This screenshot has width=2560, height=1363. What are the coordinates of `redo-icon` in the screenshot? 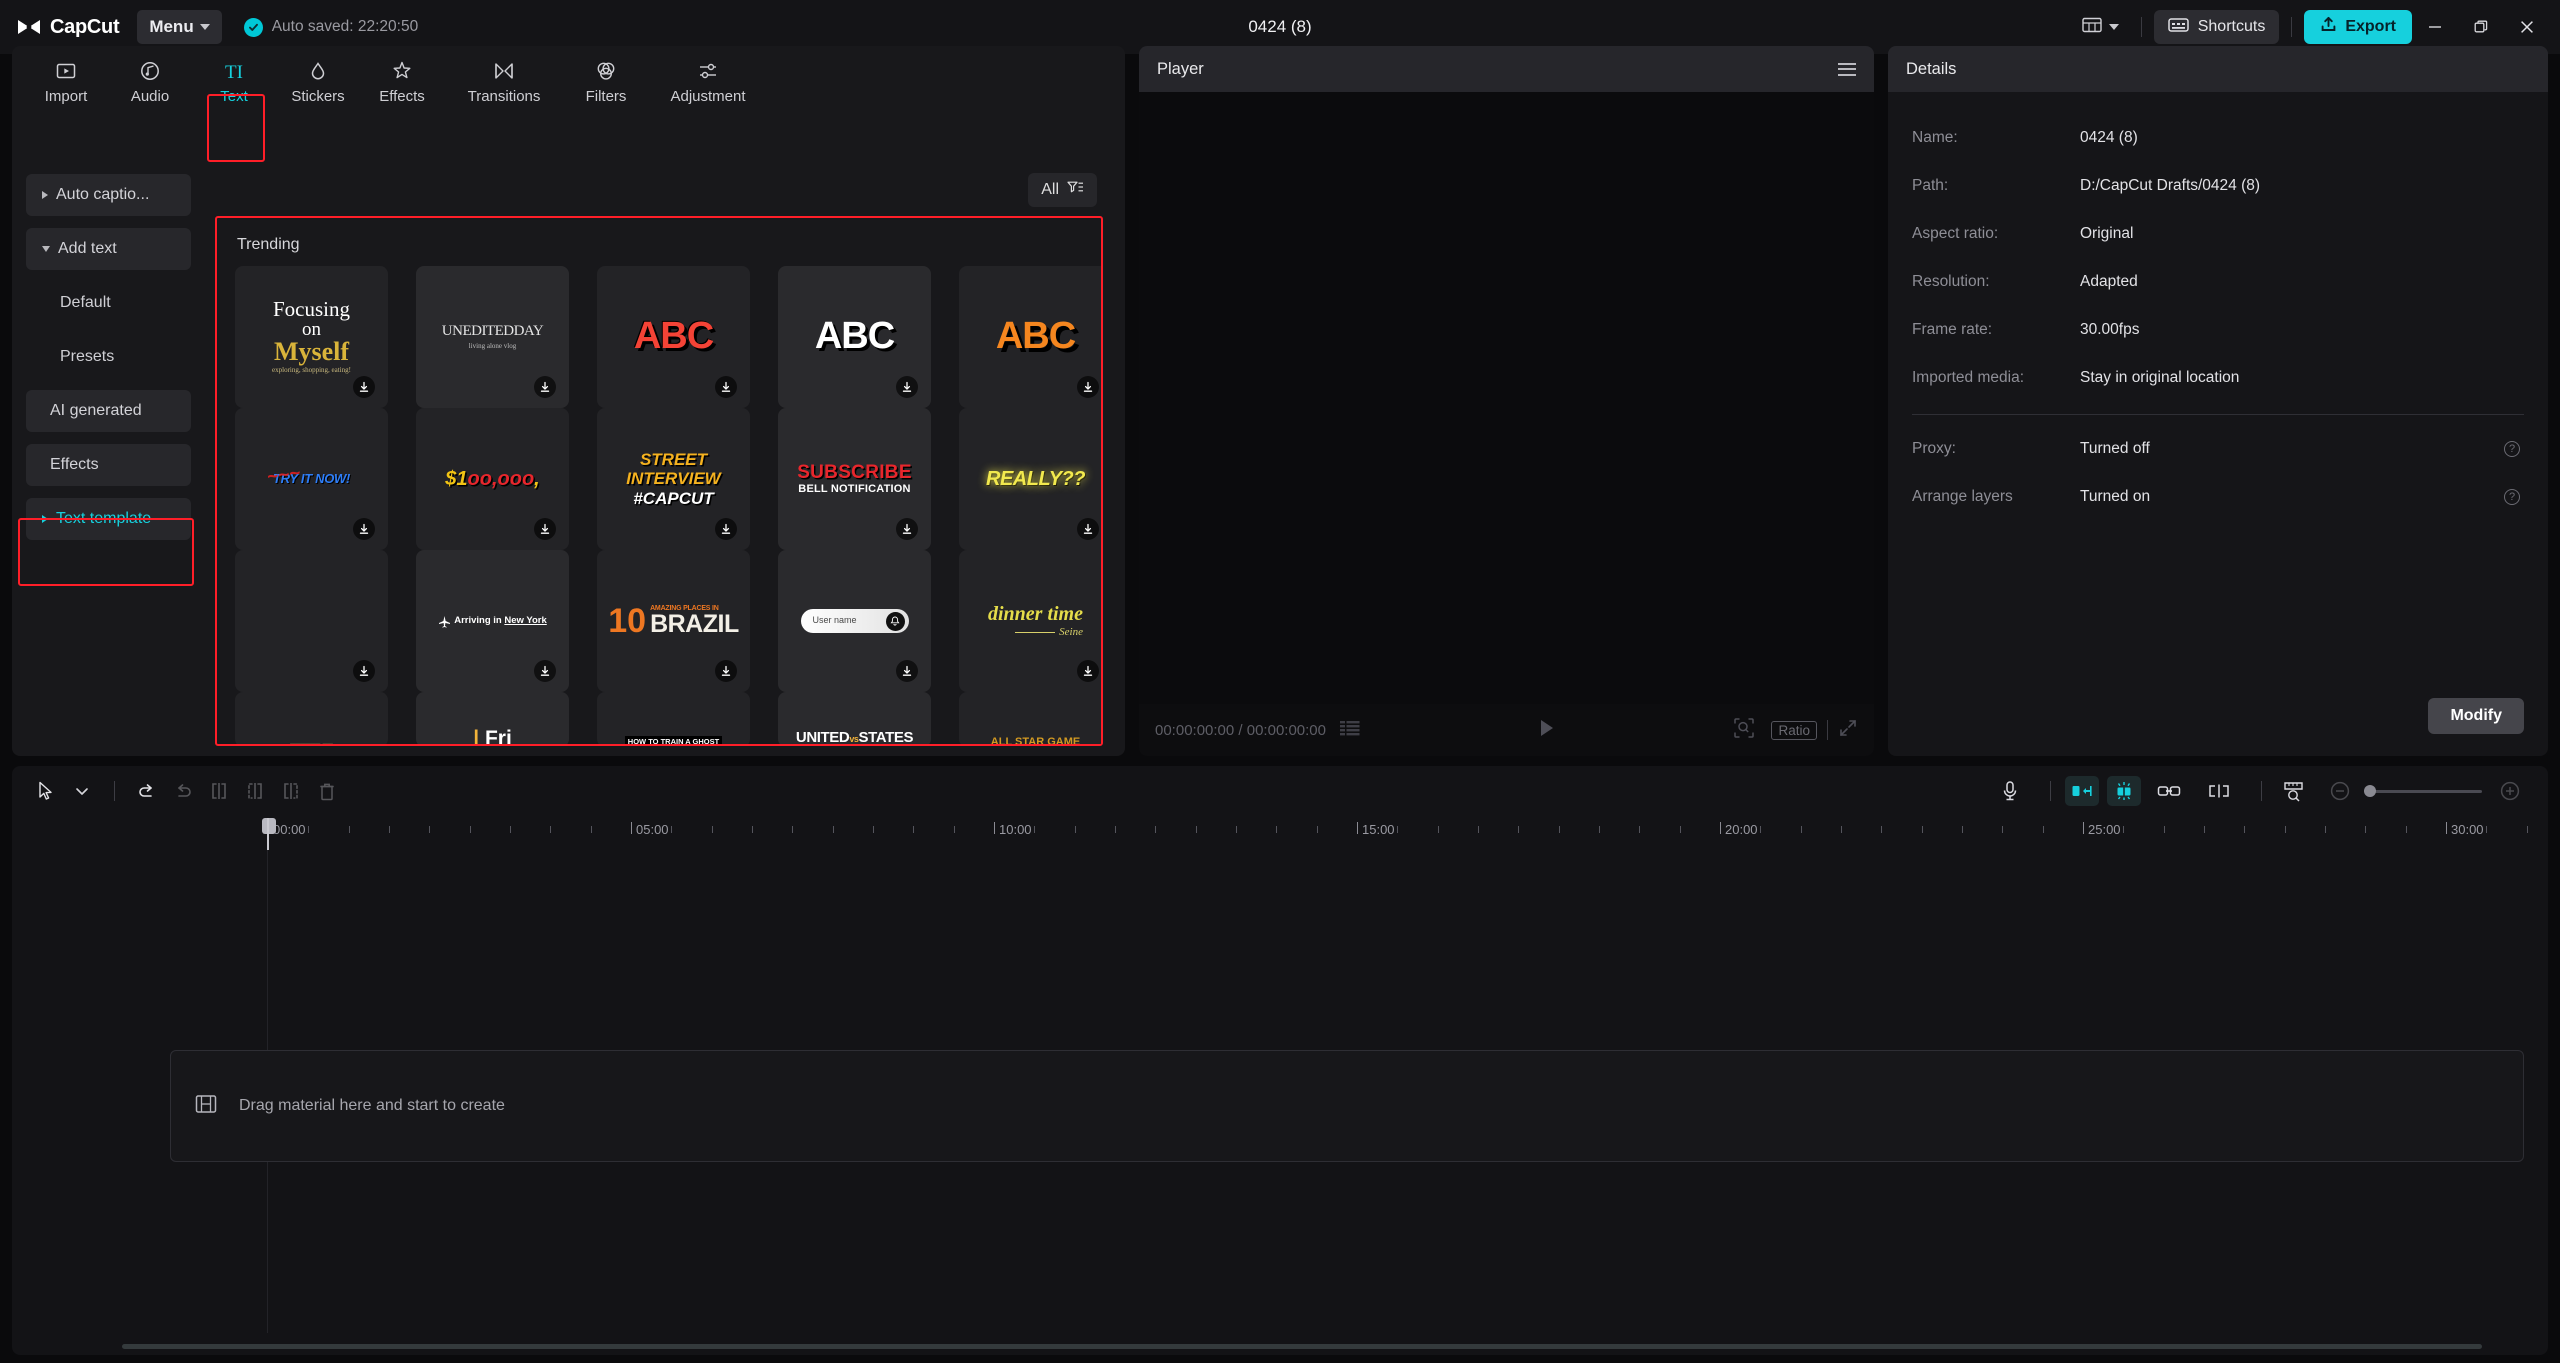 It's located at (183, 791).